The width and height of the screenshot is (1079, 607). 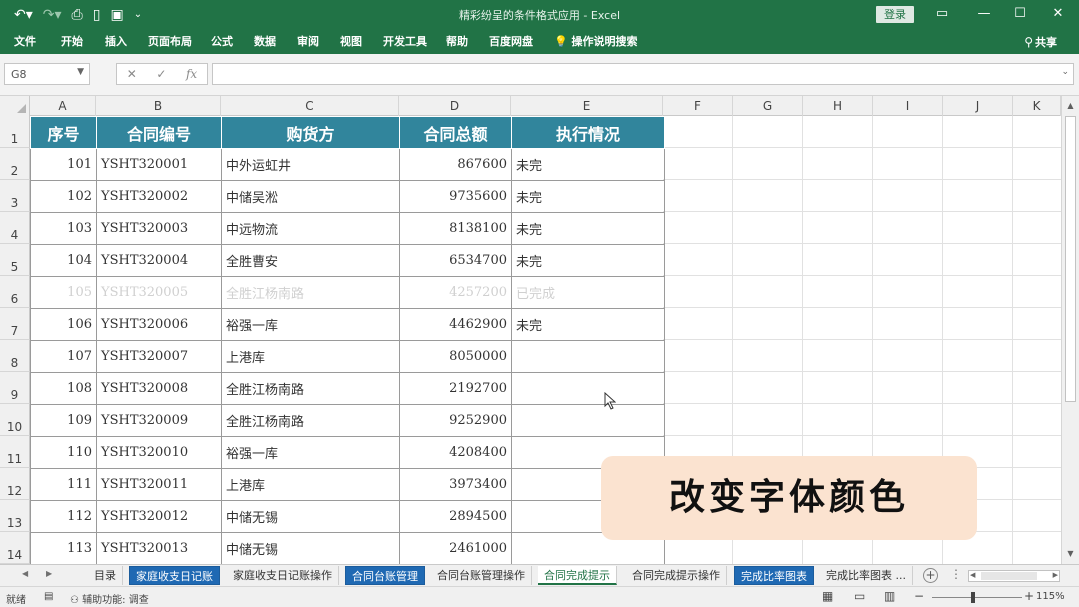 What do you see at coordinates (774, 575) in the screenshot?
I see `sheet-tab: 完成比率图表` at bounding box center [774, 575].